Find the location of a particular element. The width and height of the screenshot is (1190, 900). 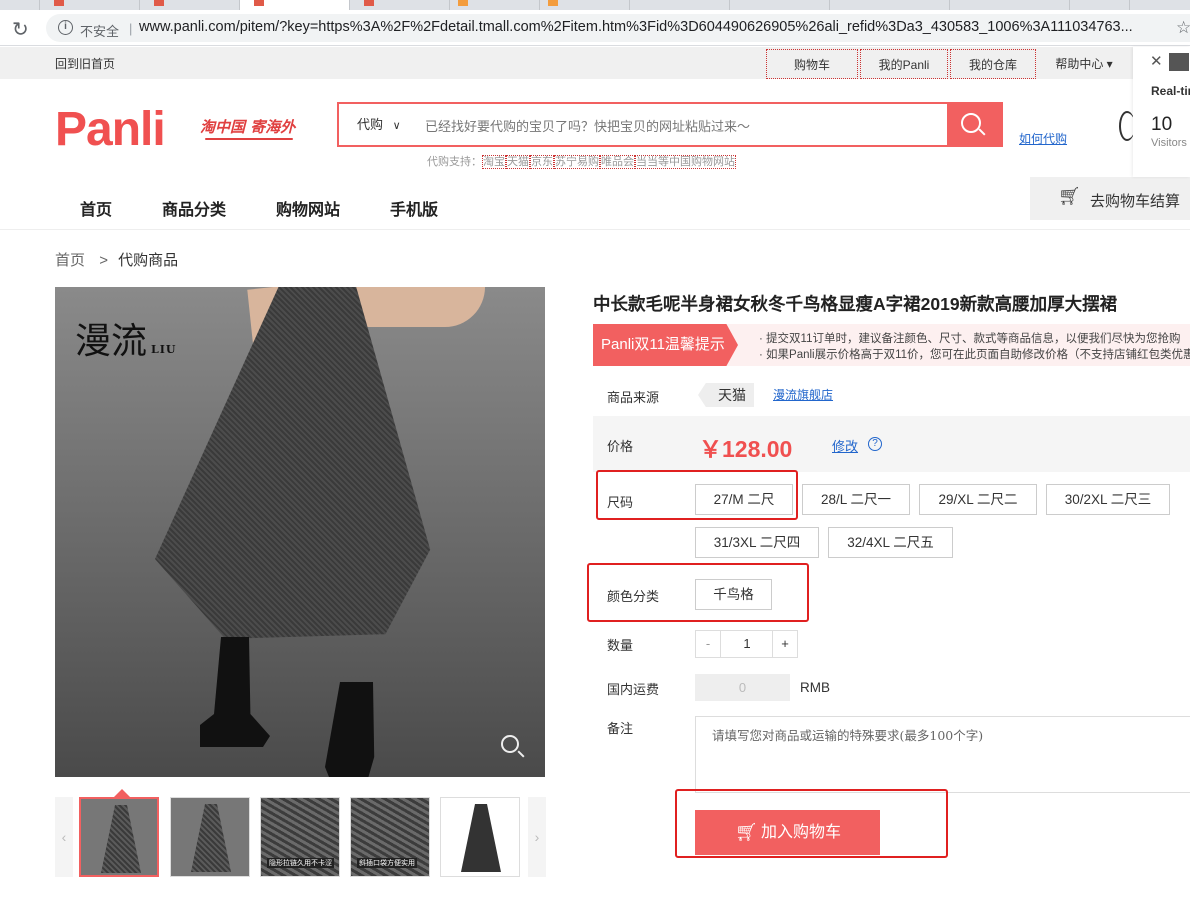

header-divider is located at coordinates (595, 229).